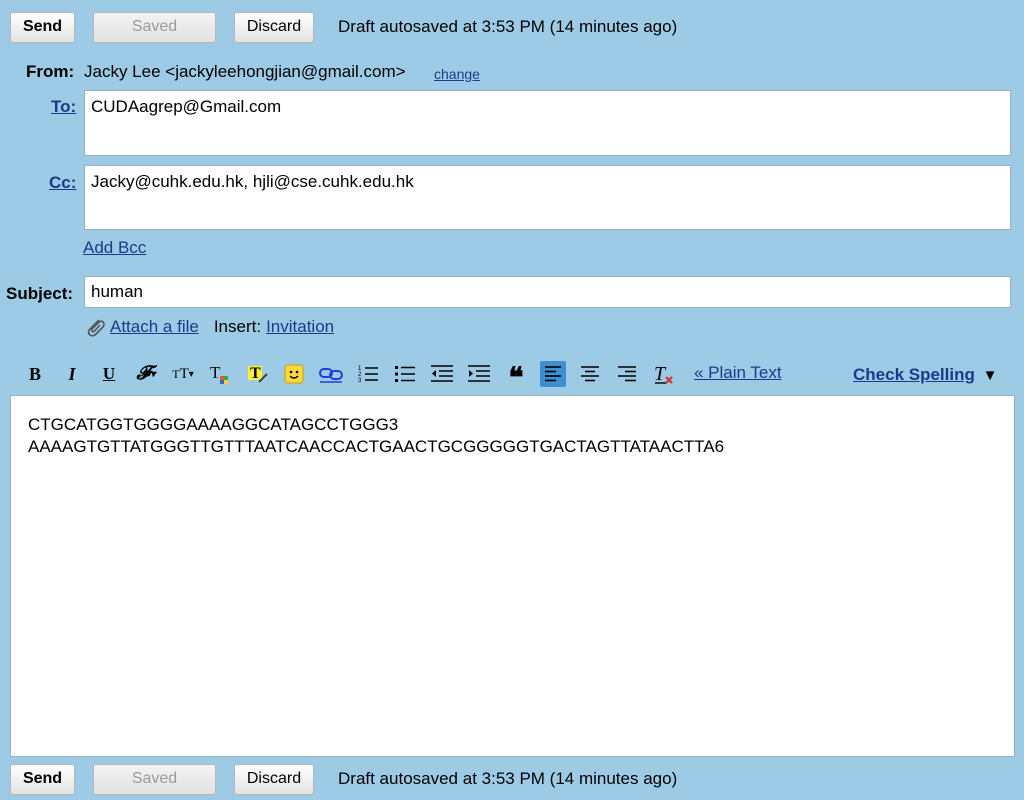  I want to click on cc-field: Jacky@cuhk.edu.hk, hjli@cse.cuhk.edu.hk, so click(547, 197).